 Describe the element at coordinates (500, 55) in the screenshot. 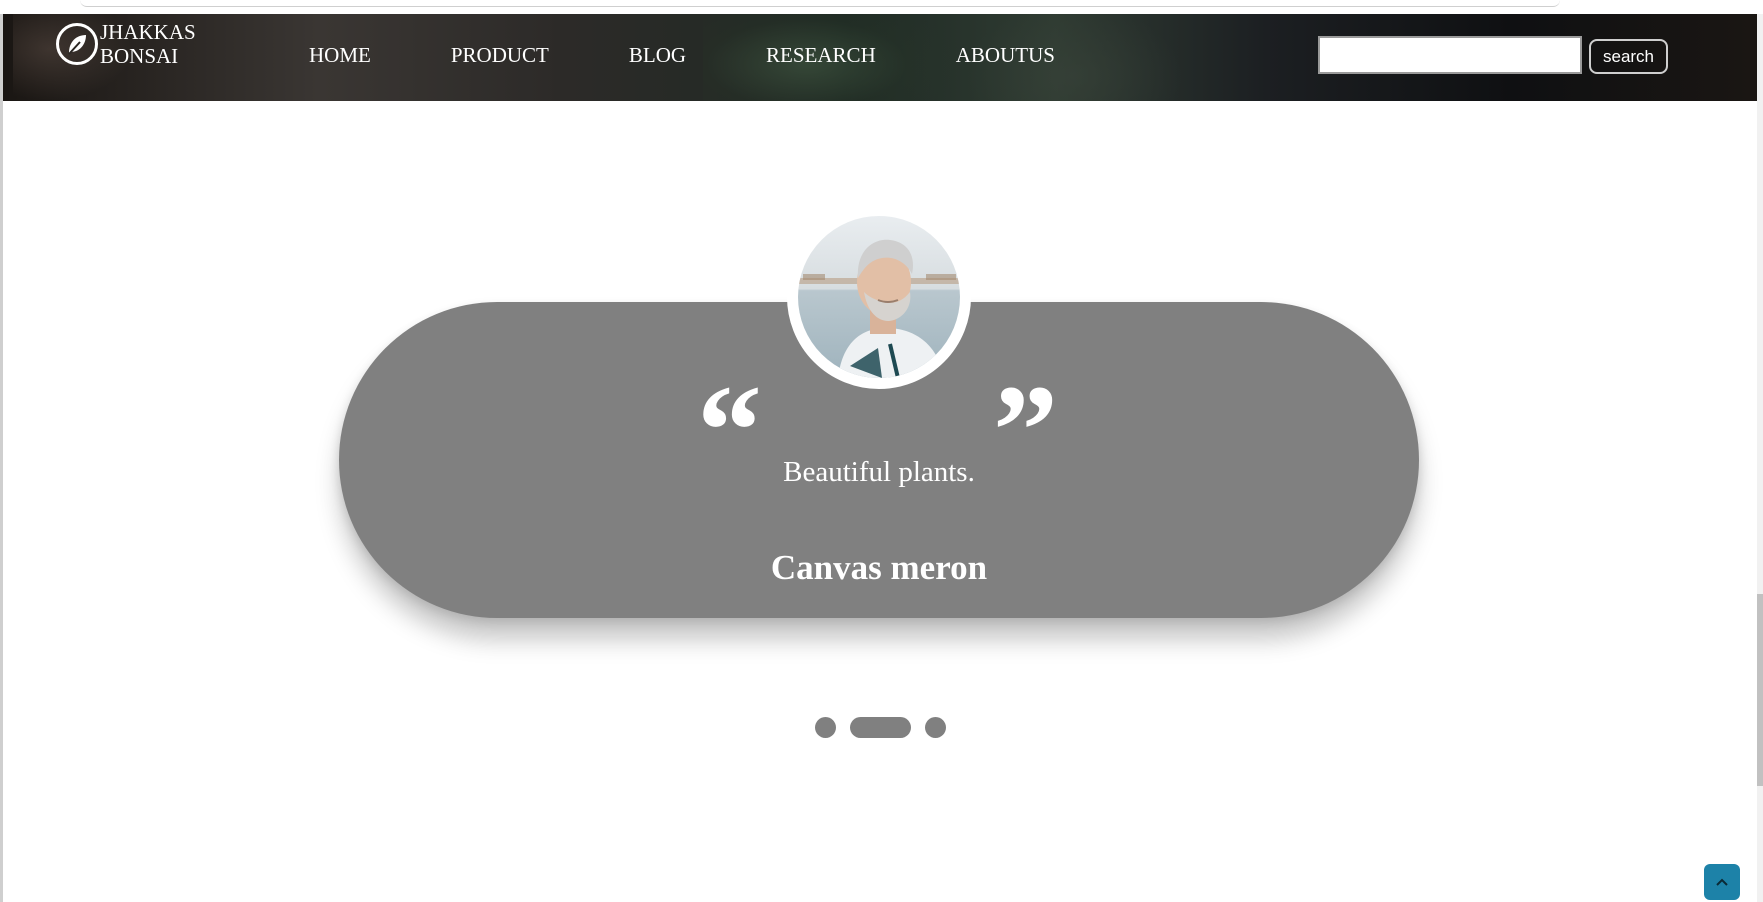

I see `nav-product: PRODUCT` at that location.